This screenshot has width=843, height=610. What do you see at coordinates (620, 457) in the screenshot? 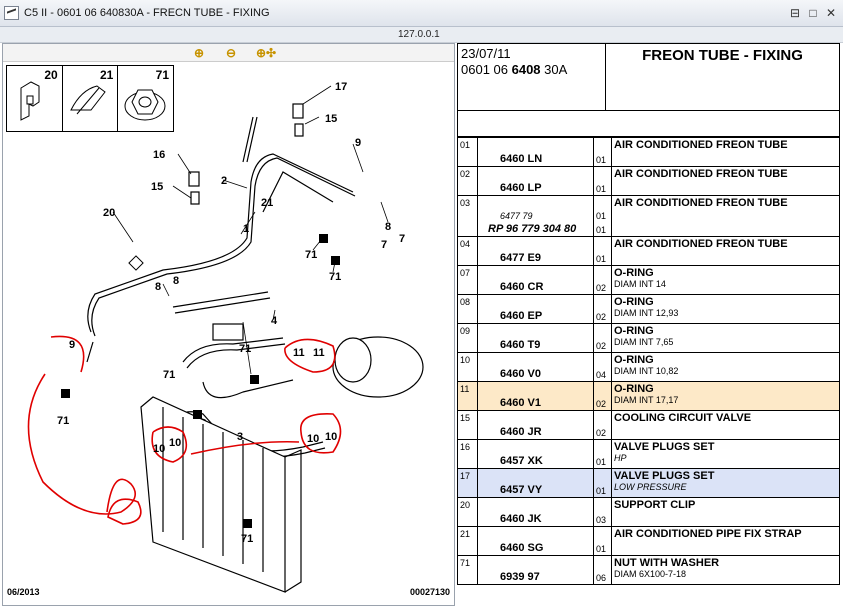
I see `part-sub: HP` at bounding box center [620, 457].